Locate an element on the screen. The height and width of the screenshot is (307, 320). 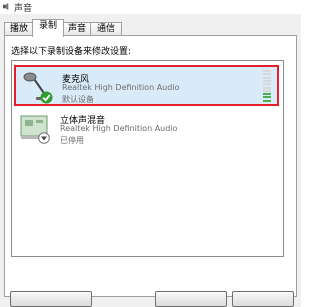
title-bar: 声音 is located at coordinates (150, 7).